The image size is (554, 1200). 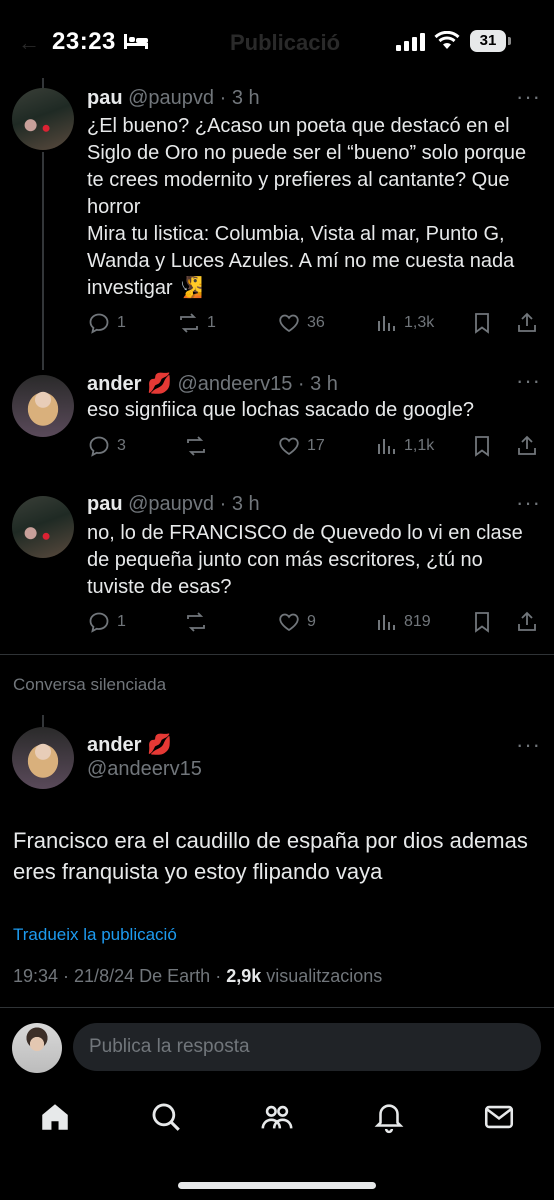 I want to click on views-count: 819, so click(x=417, y=621).